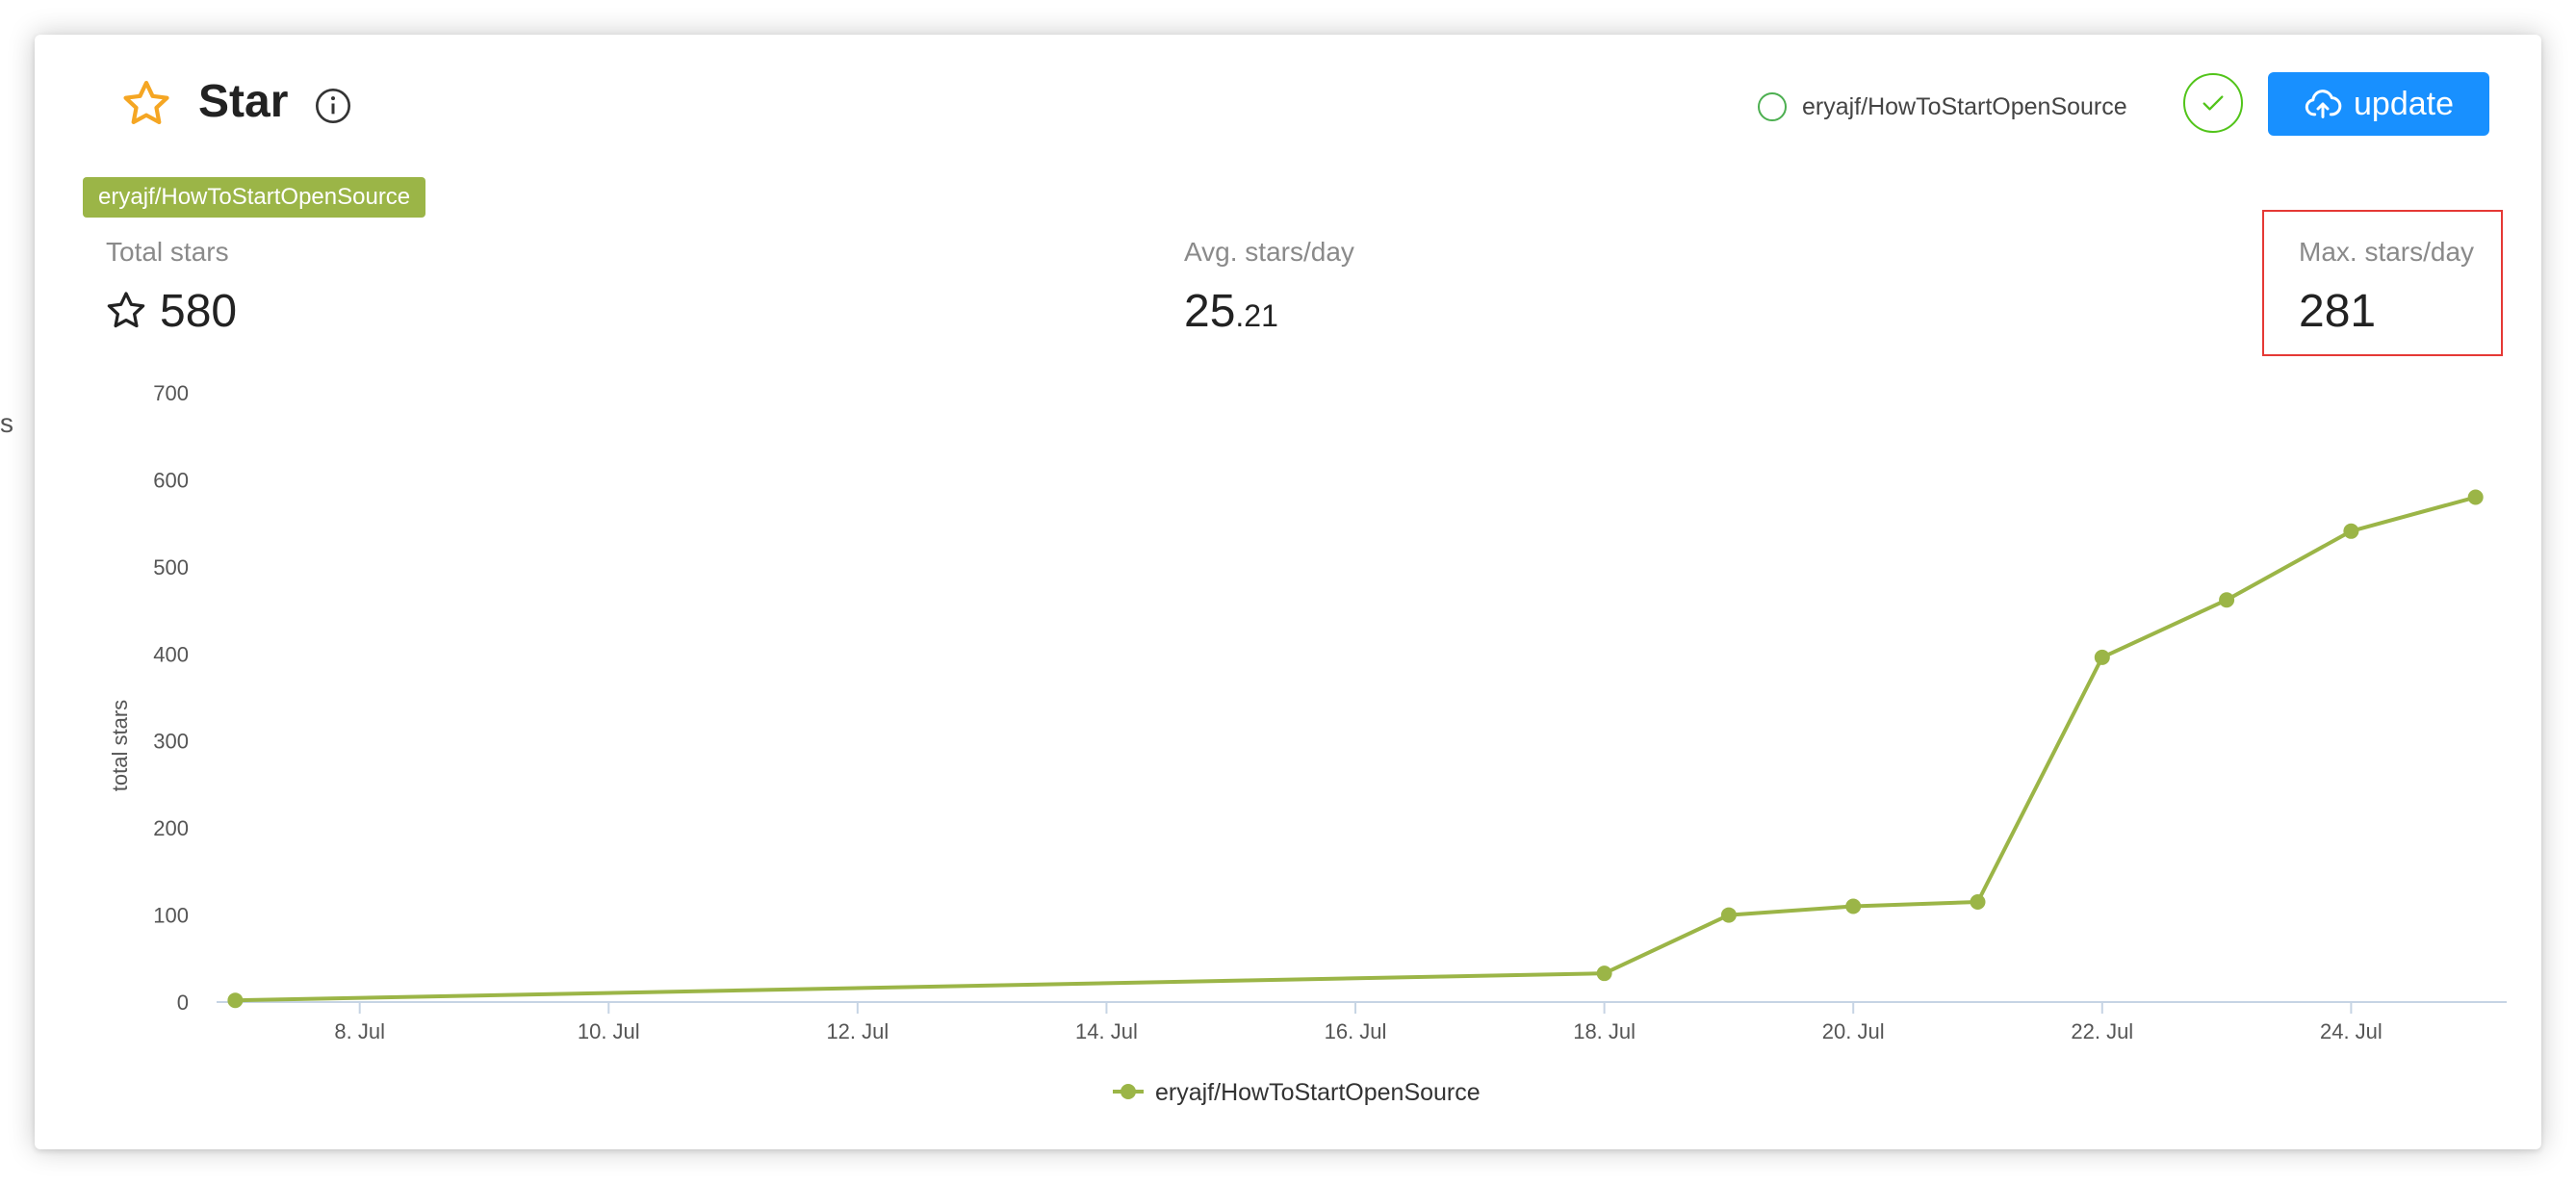  I want to click on x-tick-label: 18. Jul, so click(1605, 1031).